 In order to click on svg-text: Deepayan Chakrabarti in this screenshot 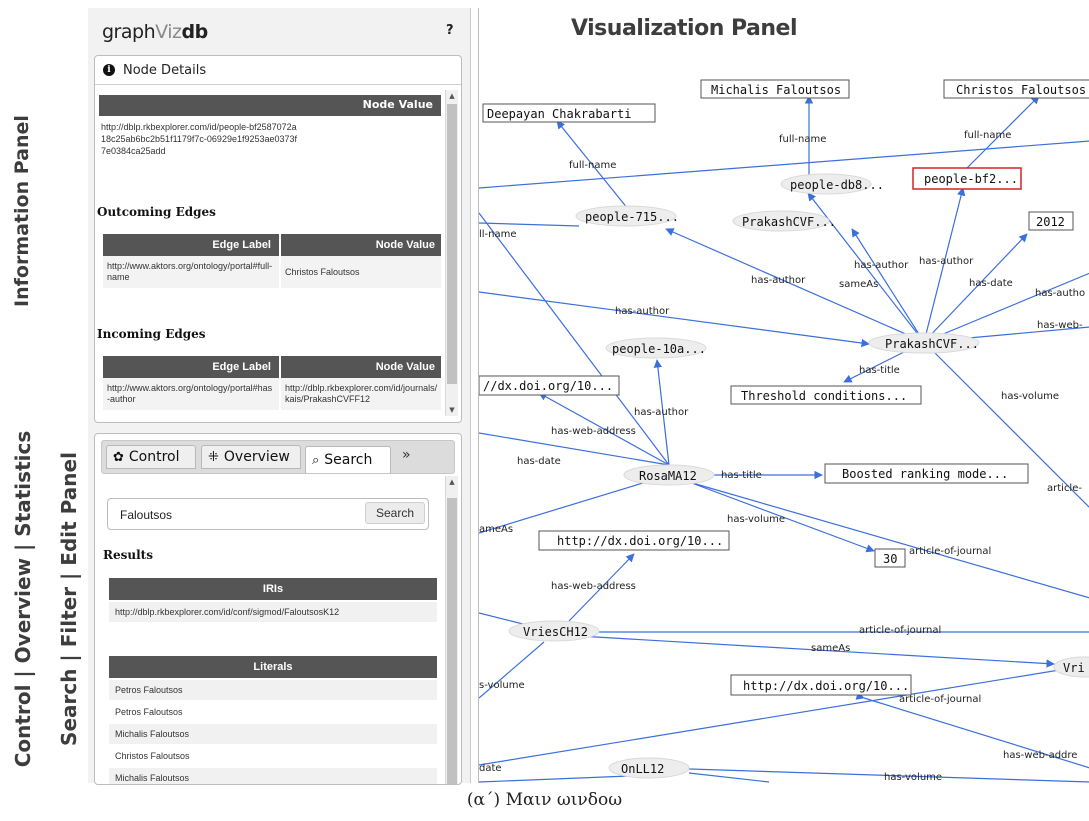, I will do `click(559, 114)`.